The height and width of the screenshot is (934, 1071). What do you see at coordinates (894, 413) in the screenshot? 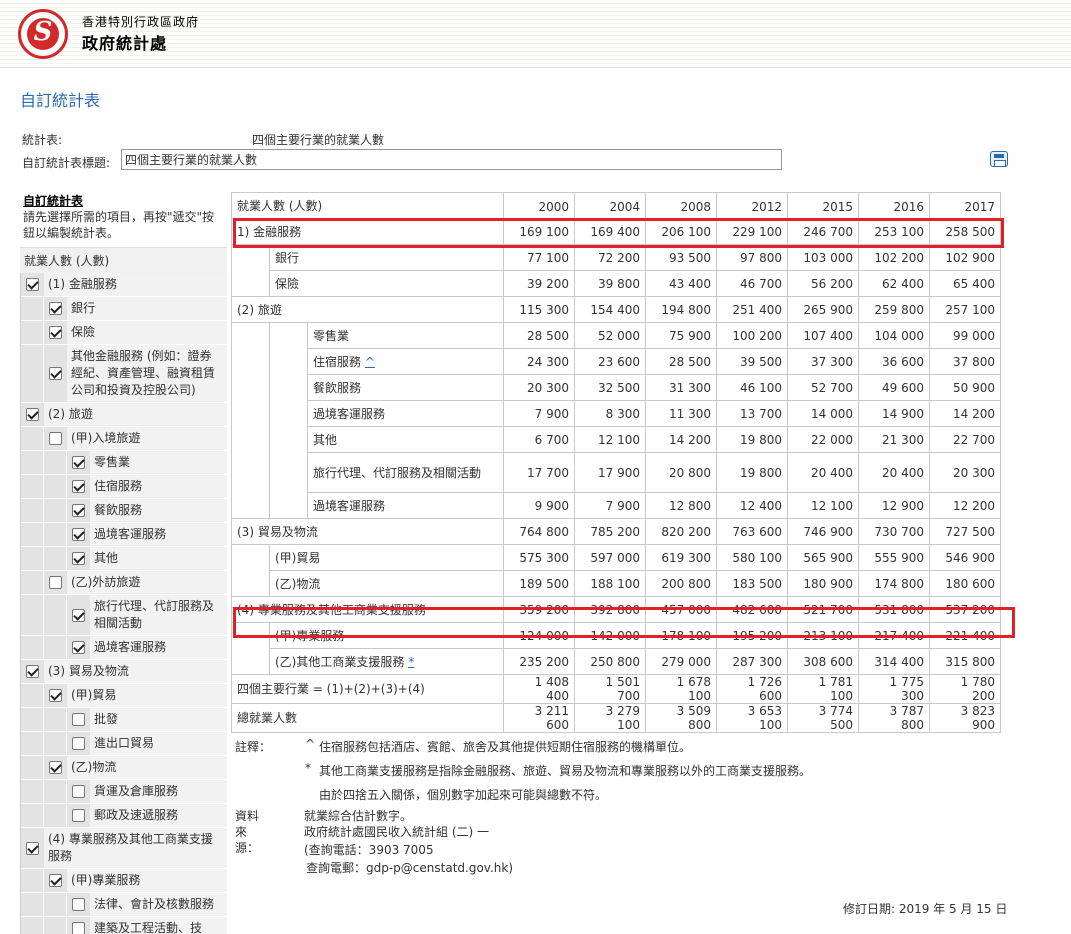
I see `value-cell: 14 900` at bounding box center [894, 413].